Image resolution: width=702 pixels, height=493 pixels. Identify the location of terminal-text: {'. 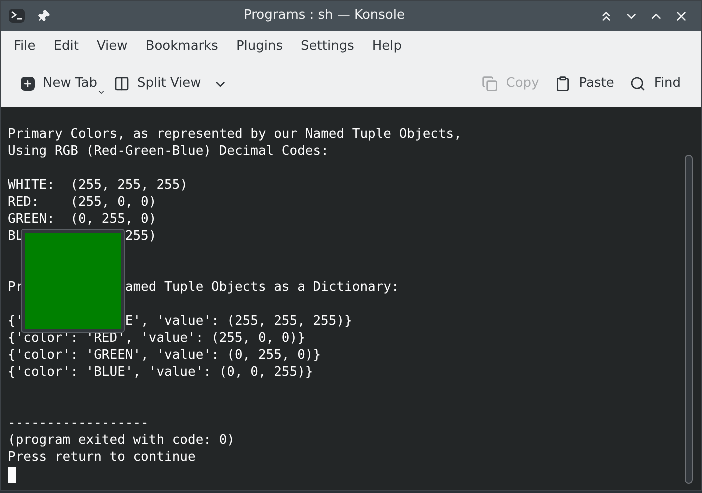
(16, 321).